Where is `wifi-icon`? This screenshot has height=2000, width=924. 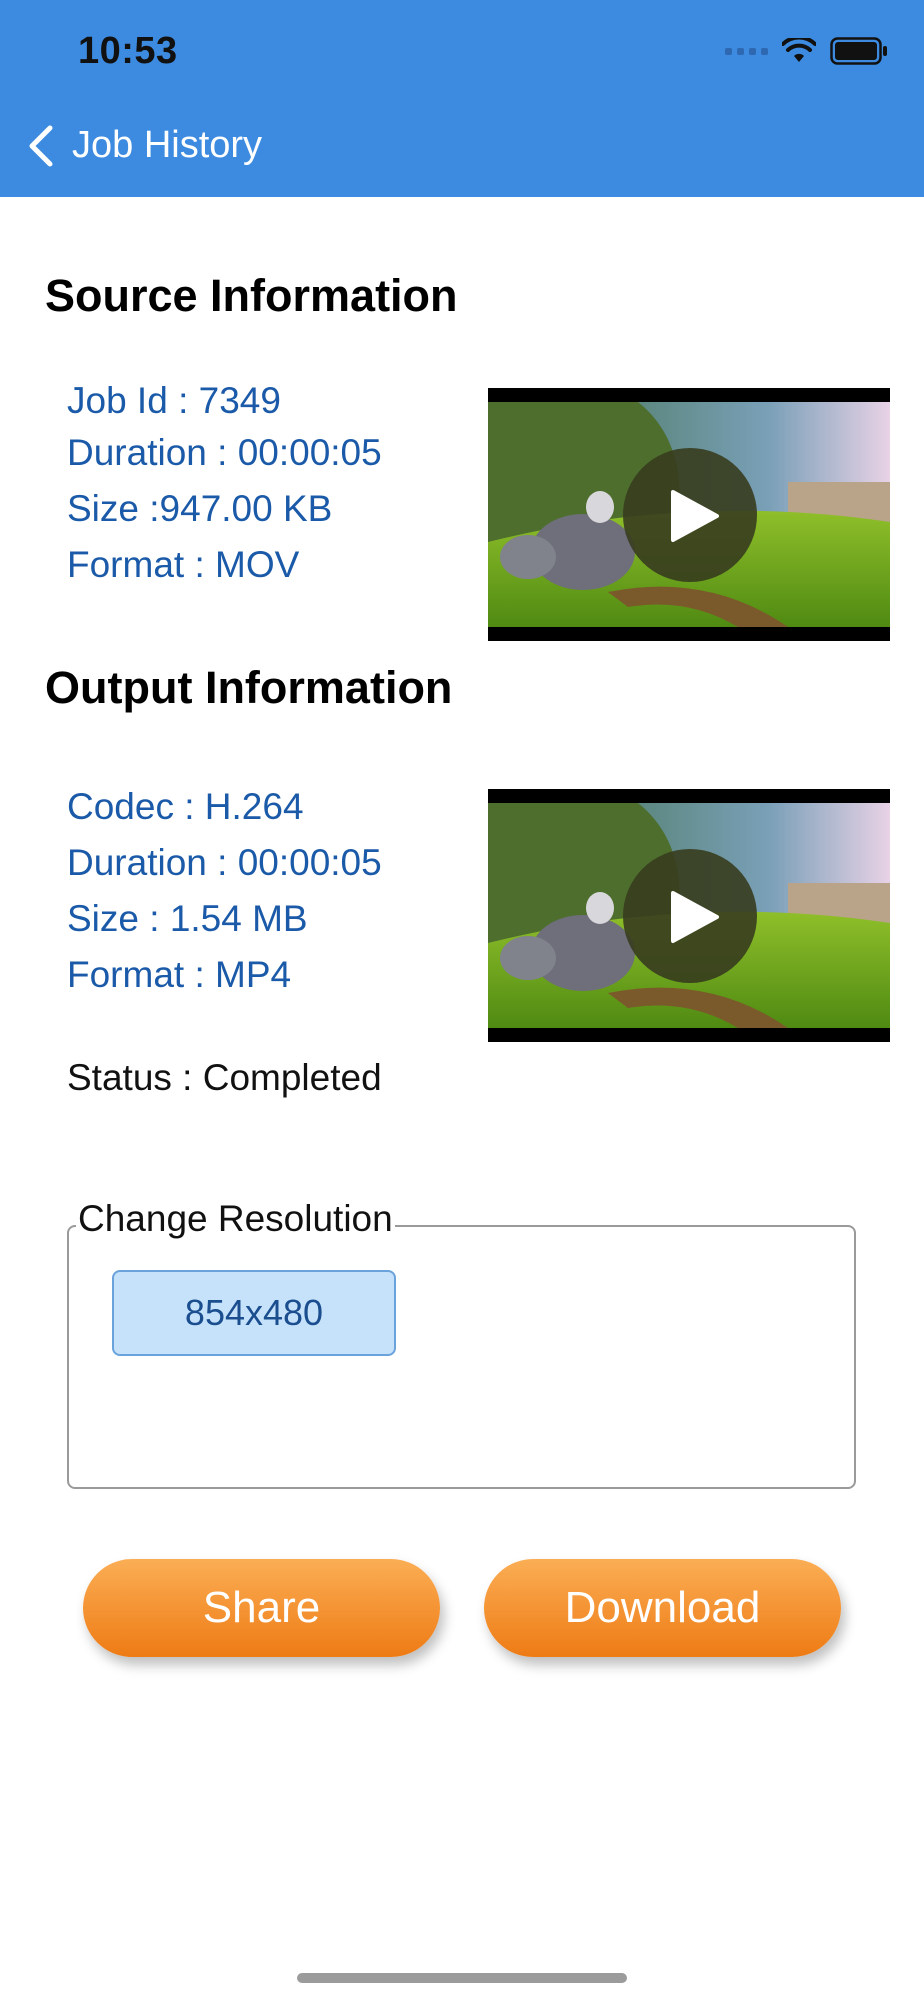
wifi-icon is located at coordinates (799, 51).